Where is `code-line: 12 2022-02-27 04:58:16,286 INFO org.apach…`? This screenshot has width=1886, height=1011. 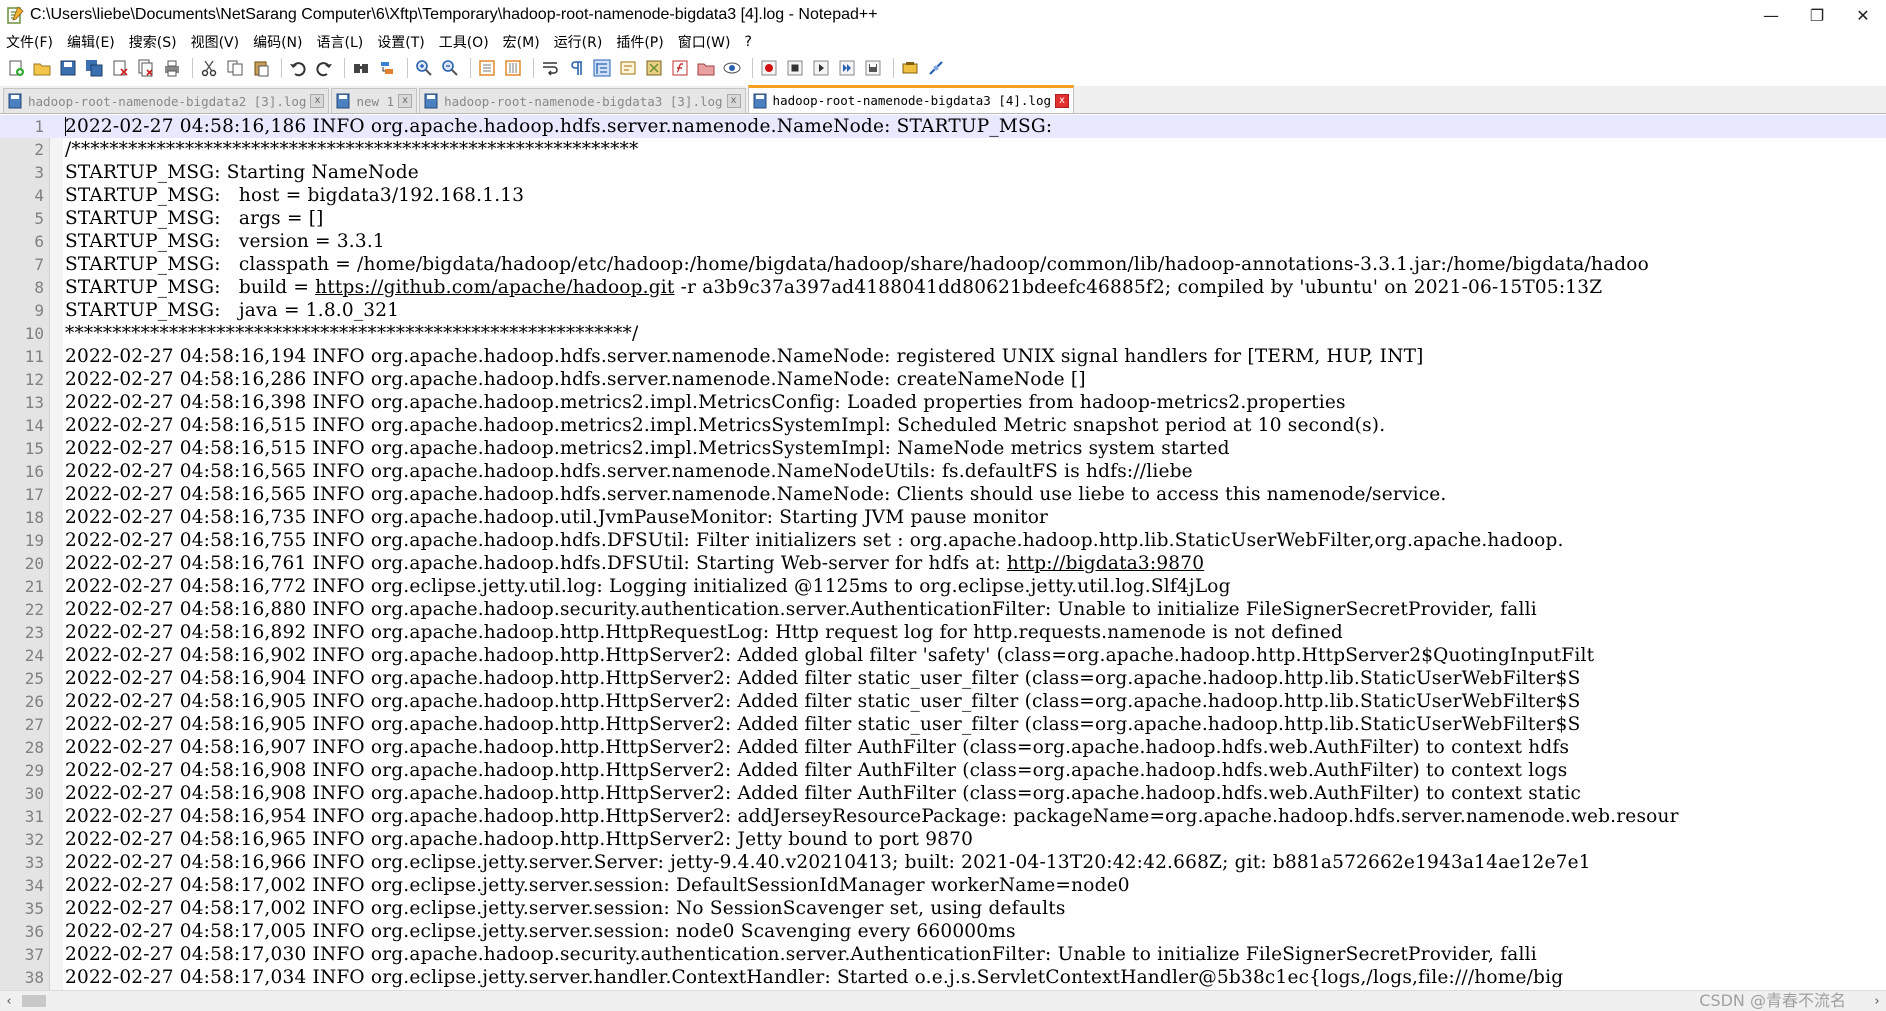 code-line: 12 2022-02-27 04:58:16,286 INFO org.apach… is located at coordinates (943, 379).